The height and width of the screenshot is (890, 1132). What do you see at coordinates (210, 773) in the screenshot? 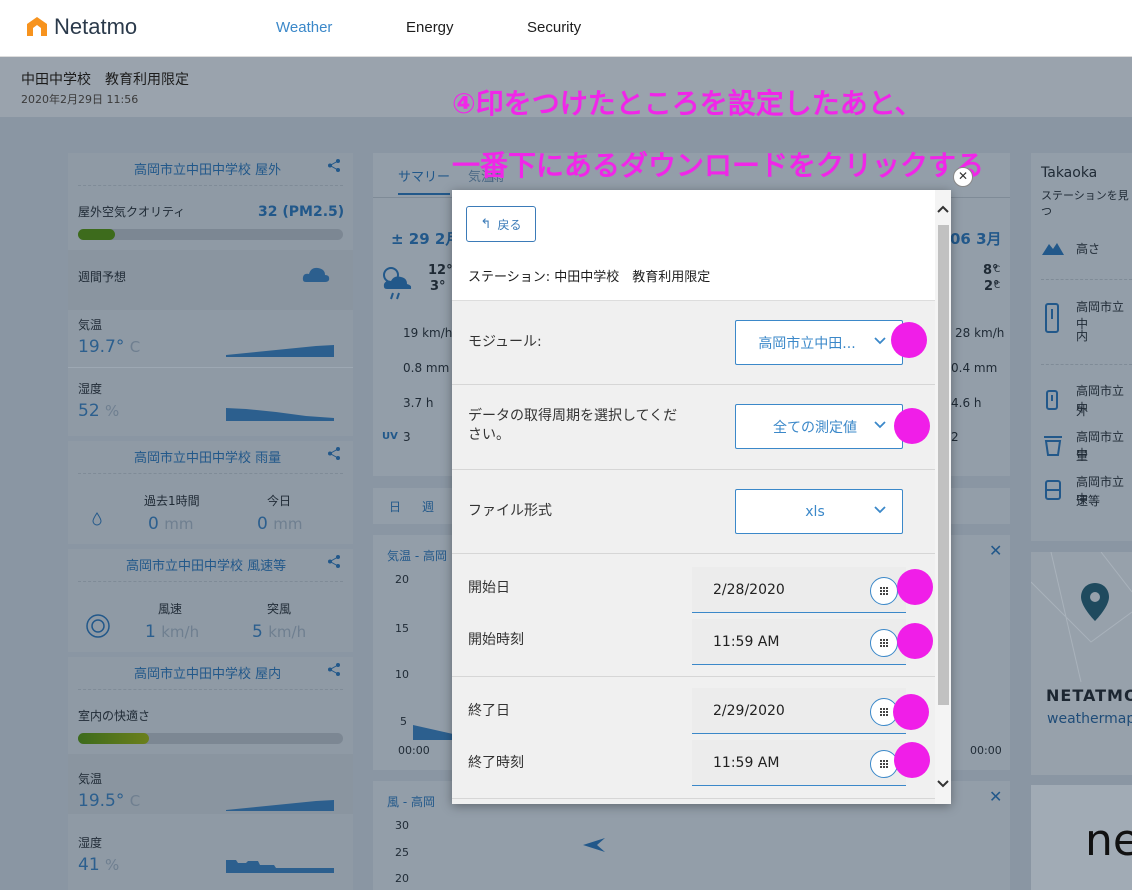
I see `indoor-card: 高岡市立中田中学校 屋内 室内の快適さ 気温 19.5° C 湿度 41 %` at bounding box center [210, 773].